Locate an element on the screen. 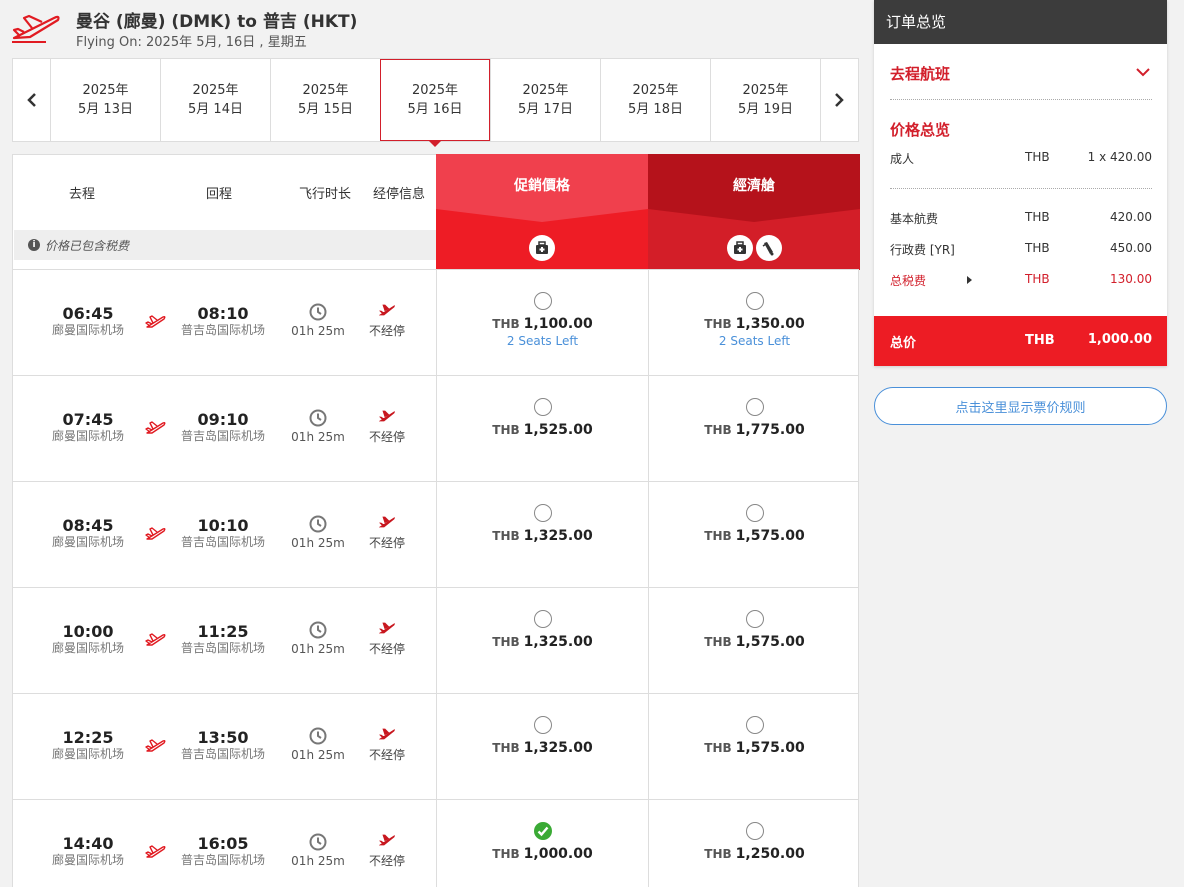 The width and height of the screenshot is (1184, 887). divider is located at coordinates (1021, 99).